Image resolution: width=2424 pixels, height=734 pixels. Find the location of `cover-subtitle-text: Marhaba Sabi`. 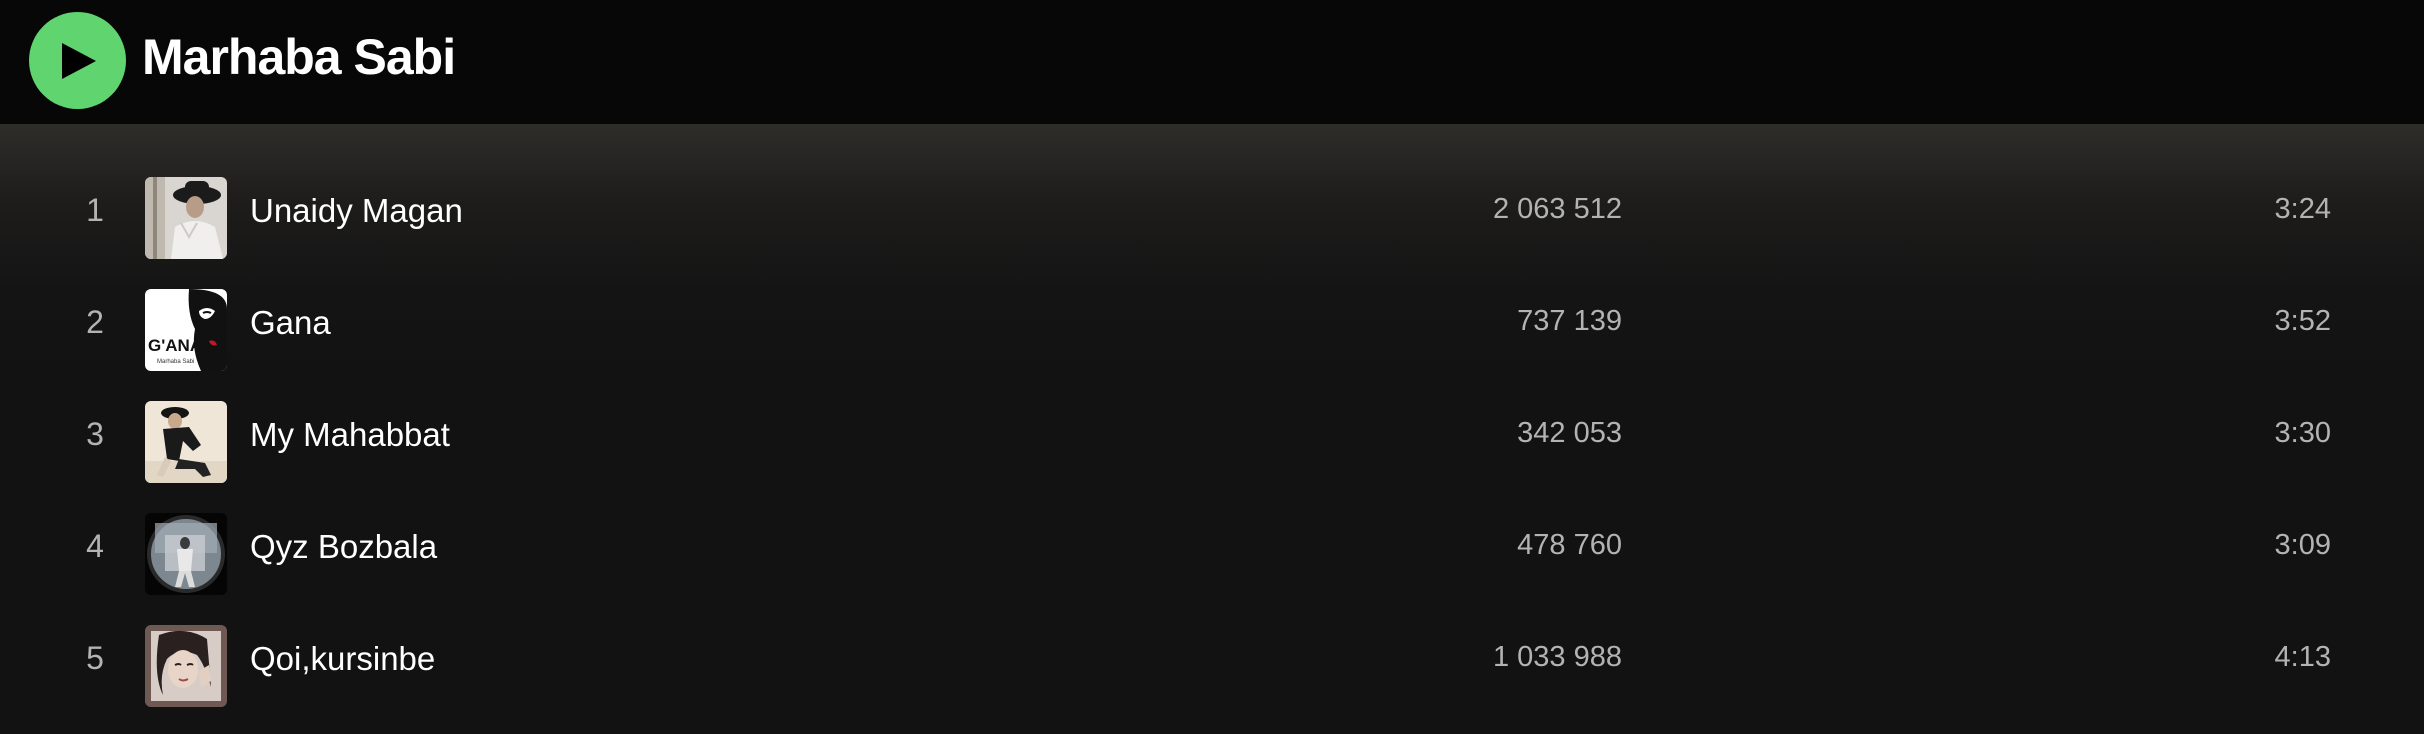

cover-subtitle-text: Marhaba Sabi is located at coordinates (175, 362).